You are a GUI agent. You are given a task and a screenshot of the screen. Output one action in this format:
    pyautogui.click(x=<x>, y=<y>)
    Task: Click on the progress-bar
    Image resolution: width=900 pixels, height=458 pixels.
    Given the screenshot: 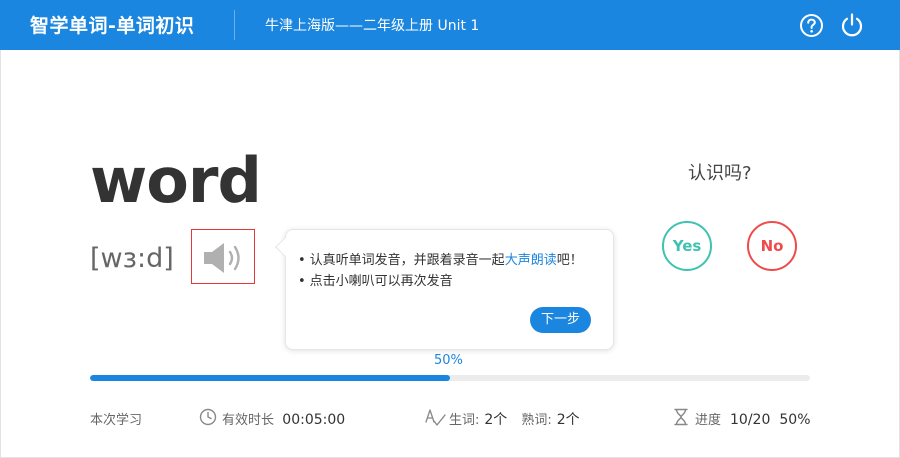 What is the action you would take?
    pyautogui.click(x=450, y=378)
    